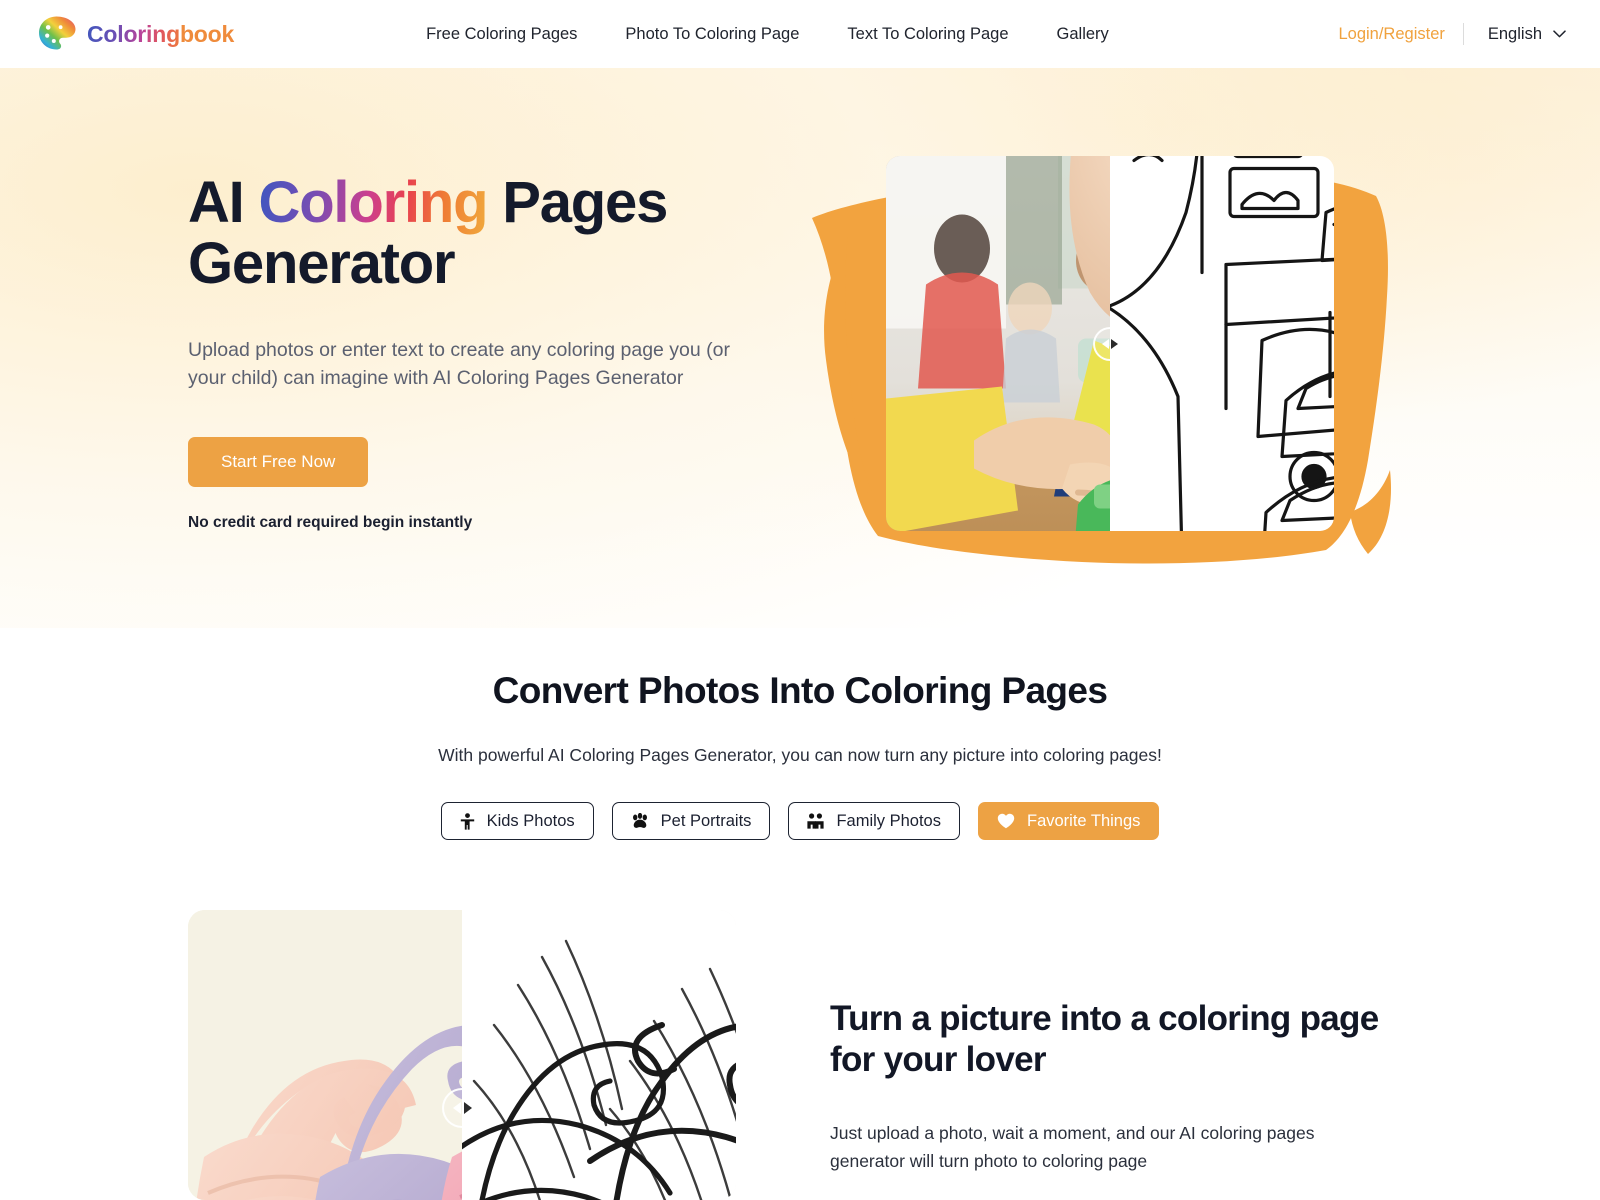 The image size is (1600, 1200). Describe the element at coordinates (1559, 34) in the screenshot. I see `chevron-down-icon` at that location.